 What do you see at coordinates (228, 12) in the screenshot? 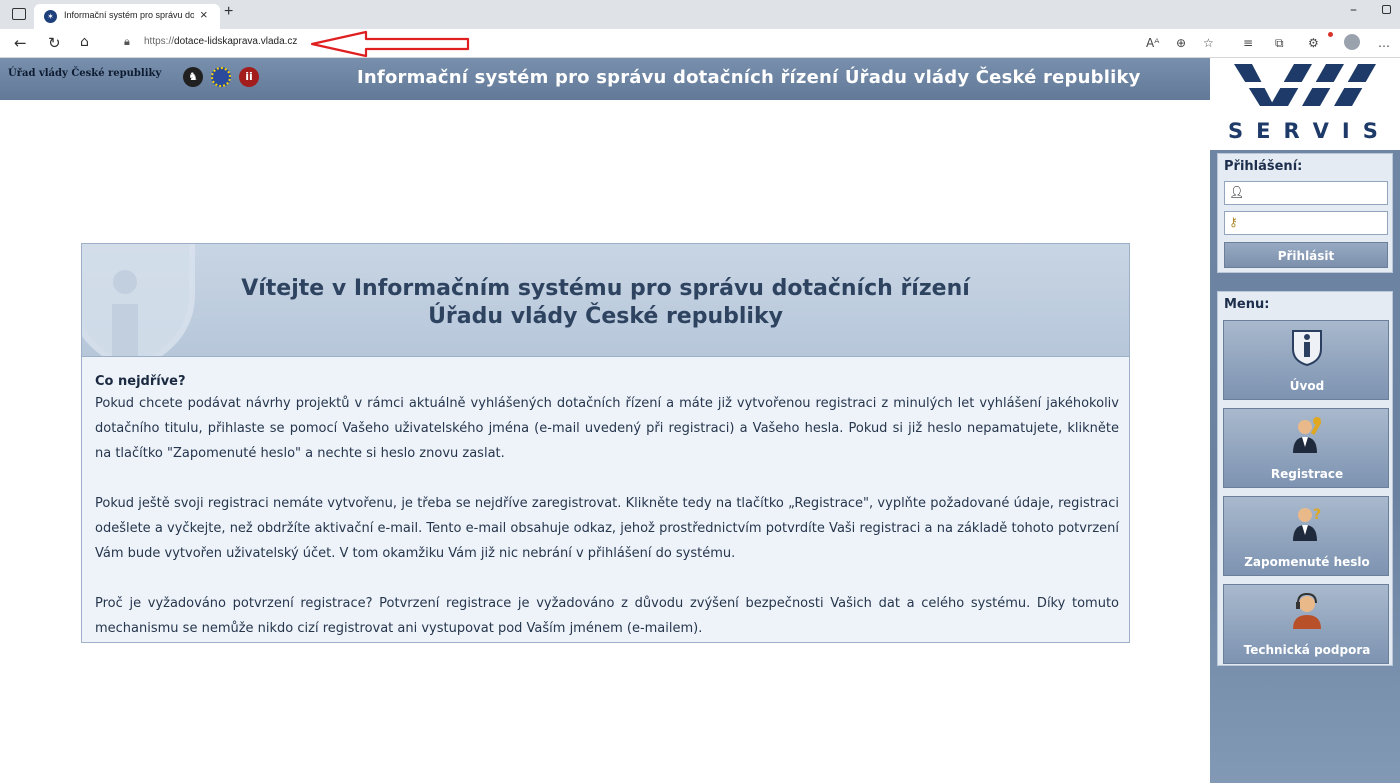
I see `new-tab-button: +` at bounding box center [228, 12].